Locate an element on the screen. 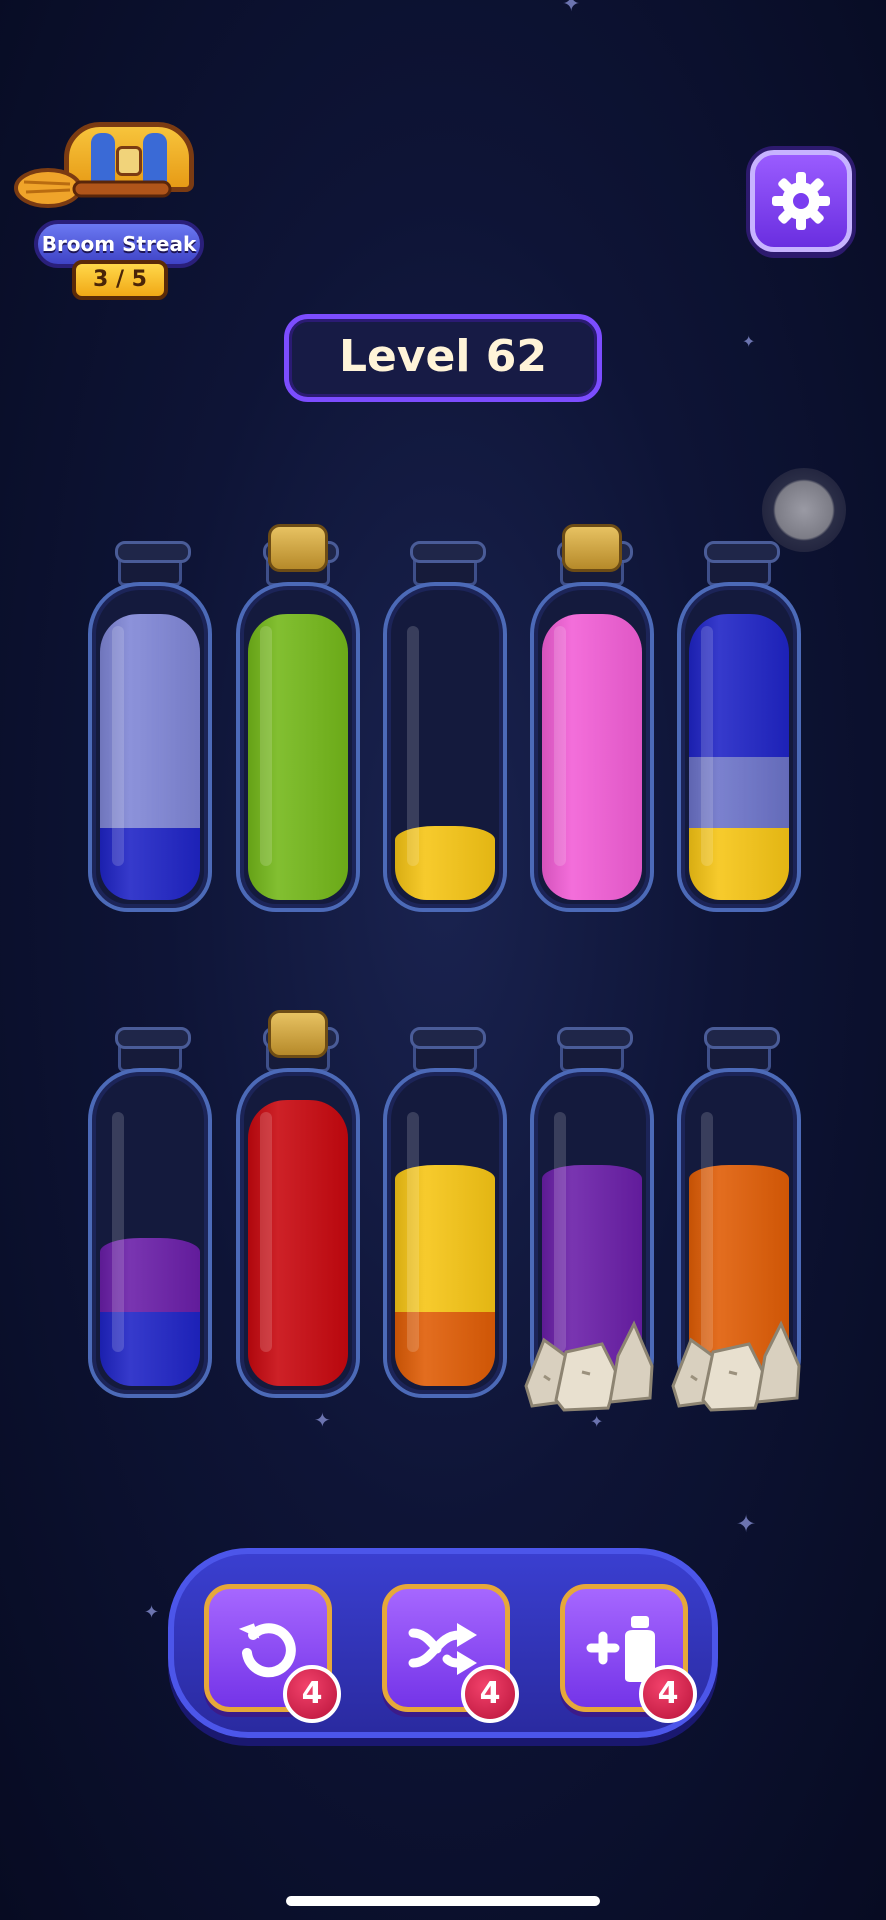 This screenshot has height=1920, width=886. settings-button is located at coordinates (801, 201).